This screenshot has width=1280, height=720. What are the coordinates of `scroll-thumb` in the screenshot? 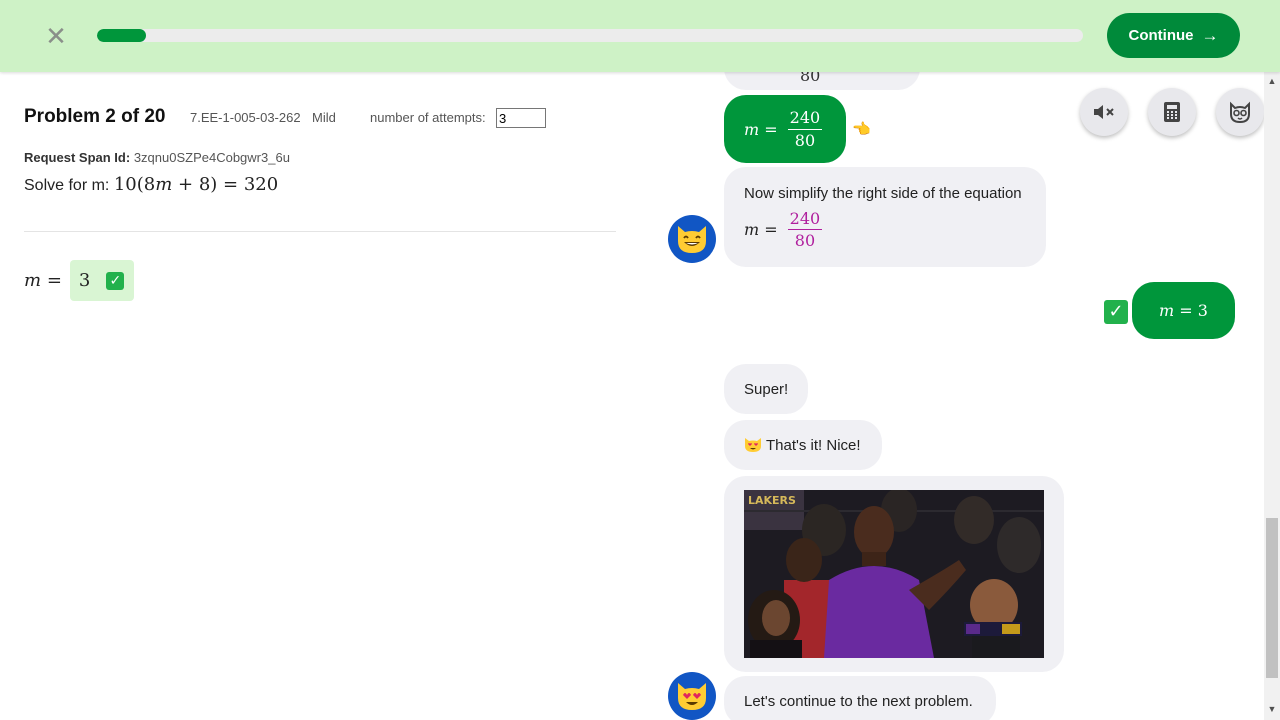 It's located at (1272, 598).